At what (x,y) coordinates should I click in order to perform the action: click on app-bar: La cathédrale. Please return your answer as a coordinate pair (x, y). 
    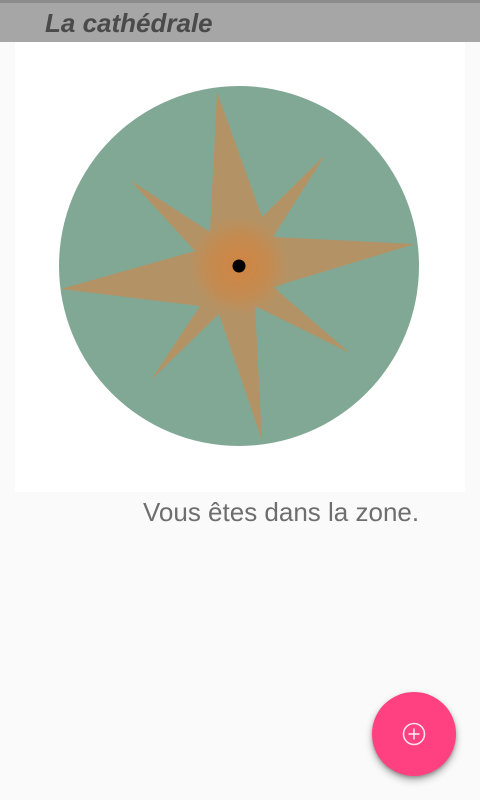
    Looking at the image, I should click on (240, 22).